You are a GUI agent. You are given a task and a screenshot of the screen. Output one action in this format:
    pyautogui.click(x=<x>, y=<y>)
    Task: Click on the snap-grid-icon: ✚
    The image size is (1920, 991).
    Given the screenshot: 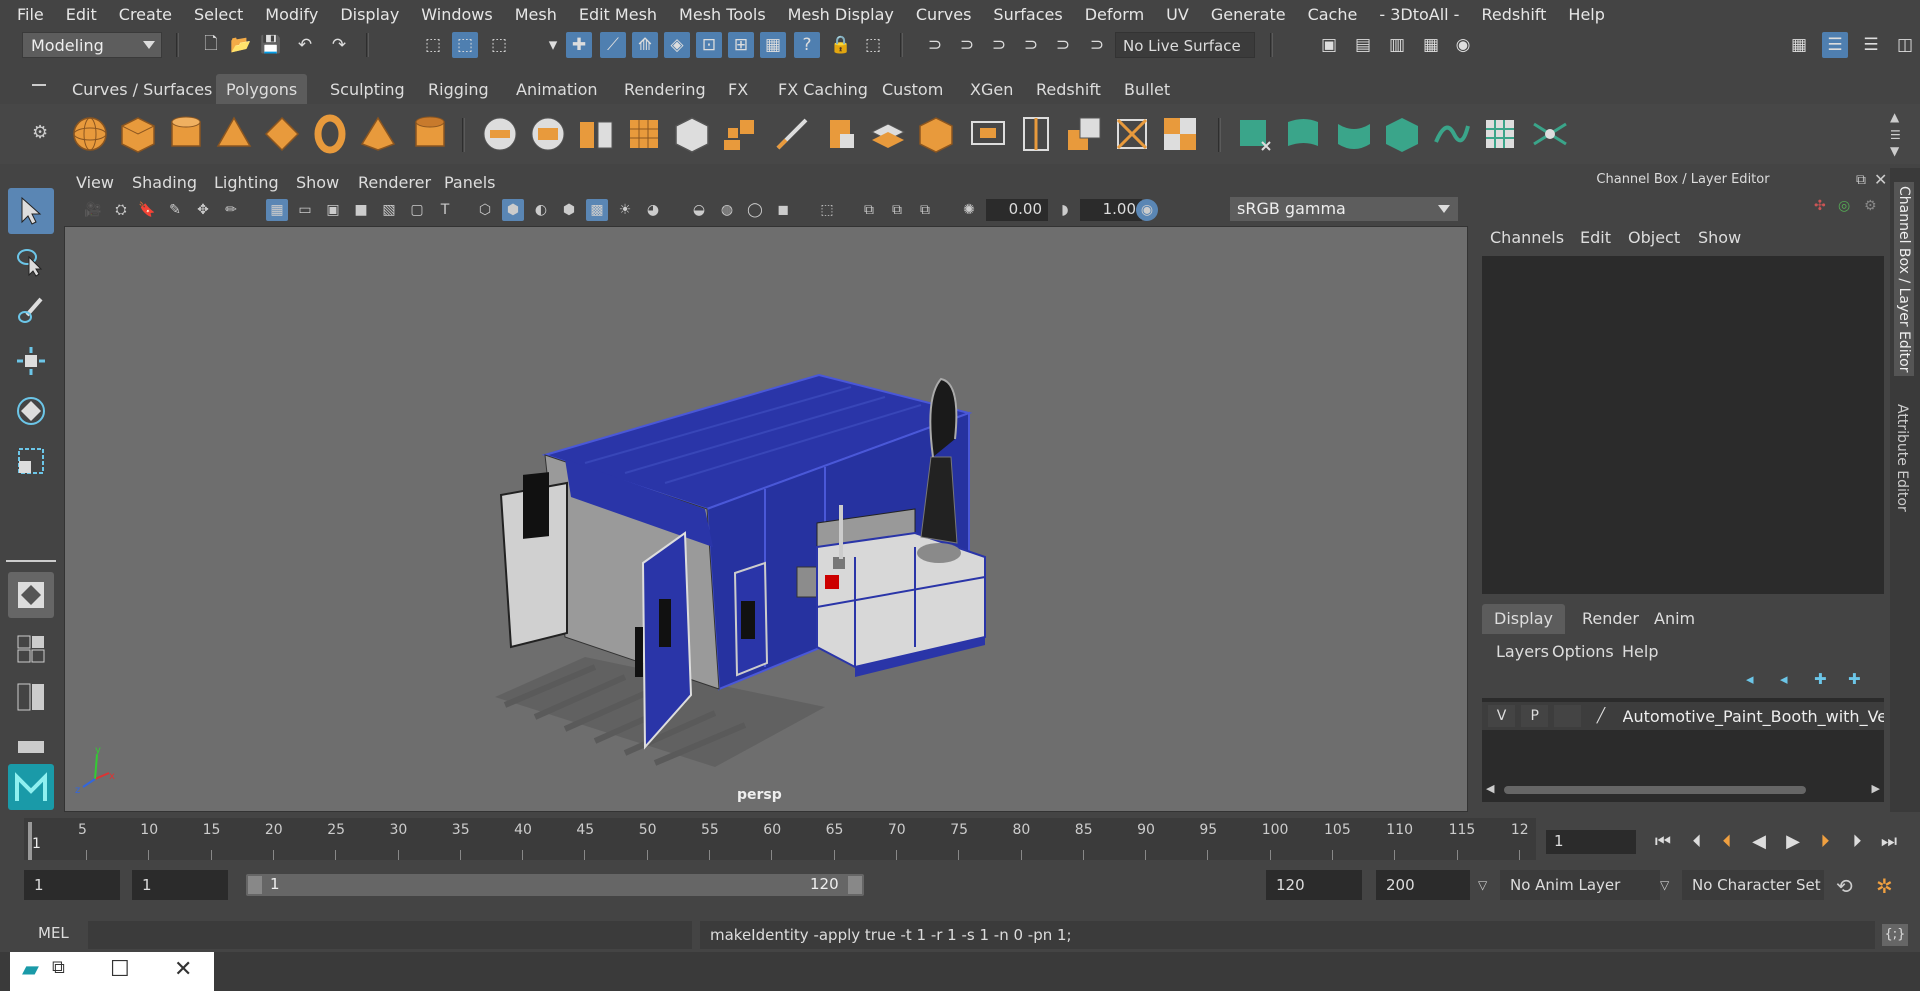 What is the action you would take?
    pyautogui.click(x=579, y=45)
    